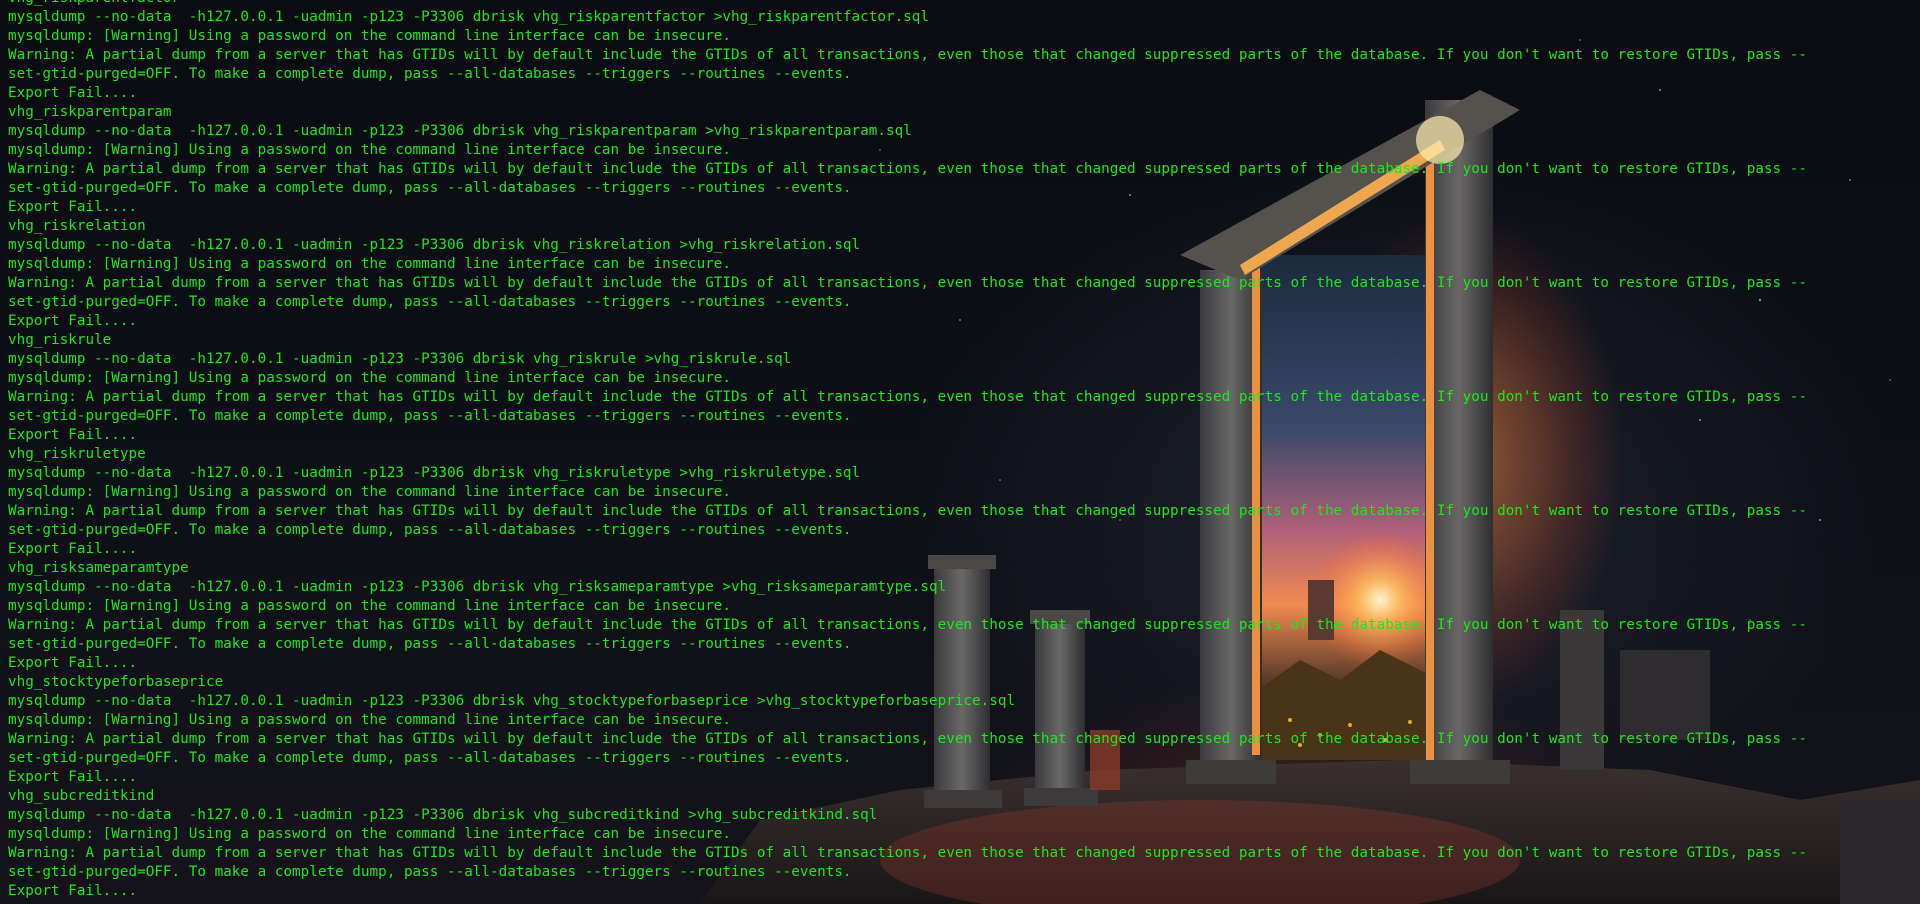 This screenshot has height=904, width=1920. I want to click on table-name-line: vhg_riskparentparam, so click(90, 112).